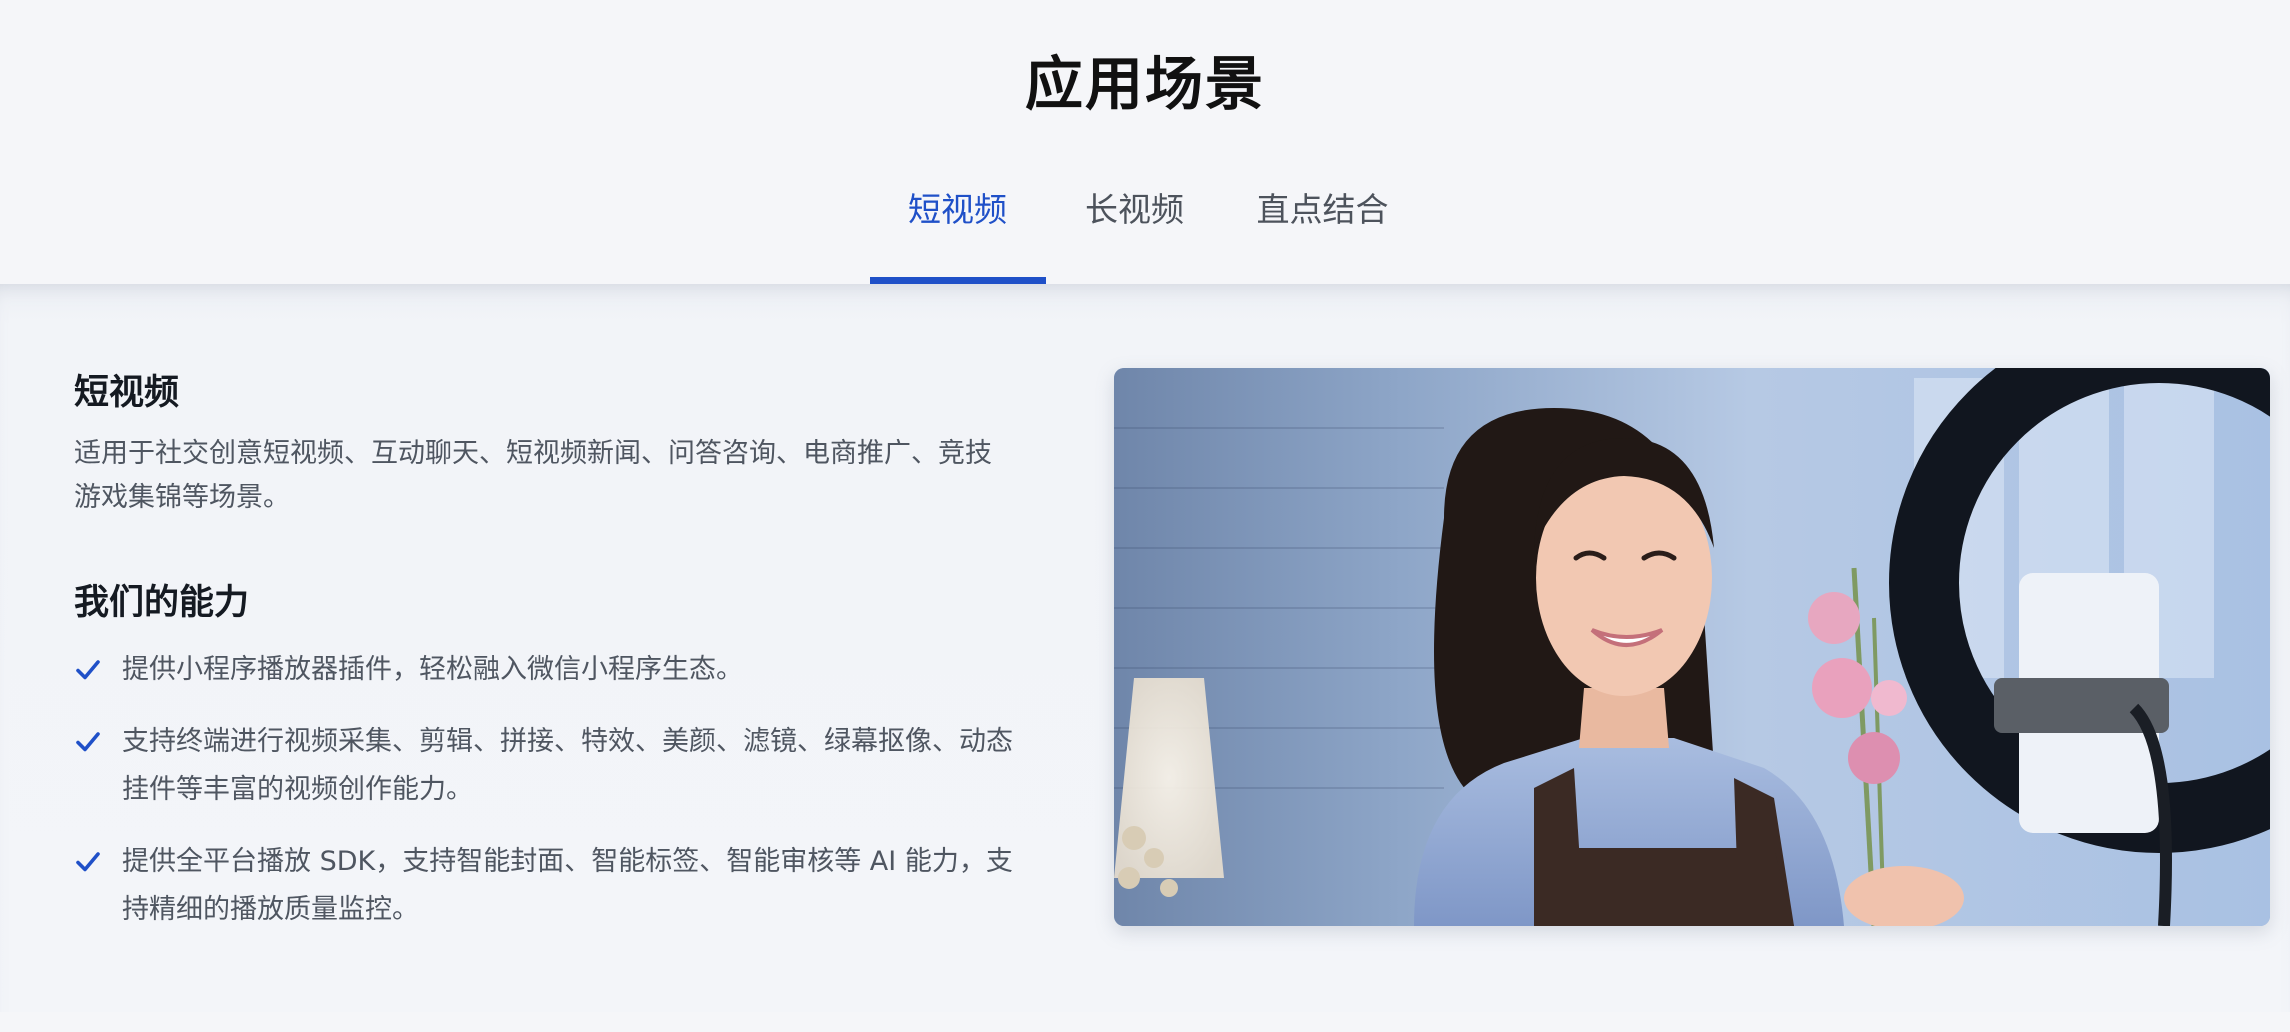  Describe the element at coordinates (1135, 233) in the screenshot. I see `tab-long-video: 长视频` at that location.